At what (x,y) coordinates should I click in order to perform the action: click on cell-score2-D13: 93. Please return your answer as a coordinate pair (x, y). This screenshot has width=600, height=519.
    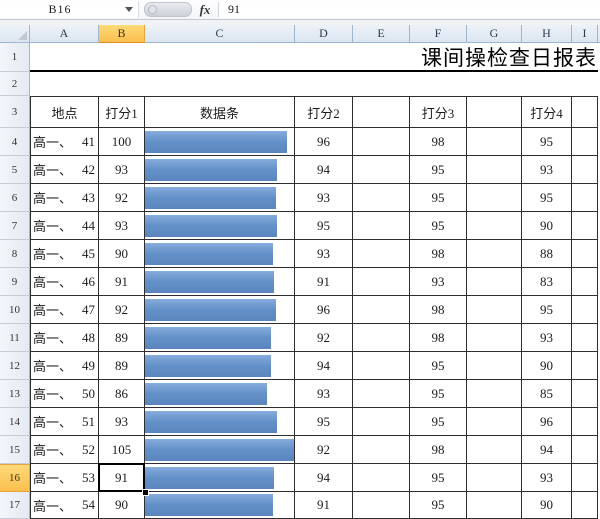
    Looking at the image, I should click on (324, 394).